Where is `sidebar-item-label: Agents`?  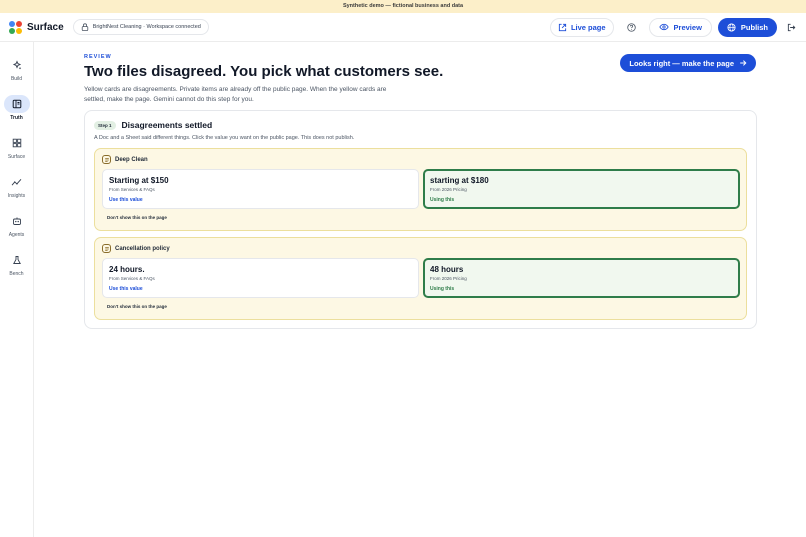
sidebar-item-label: Agents is located at coordinates (16, 235).